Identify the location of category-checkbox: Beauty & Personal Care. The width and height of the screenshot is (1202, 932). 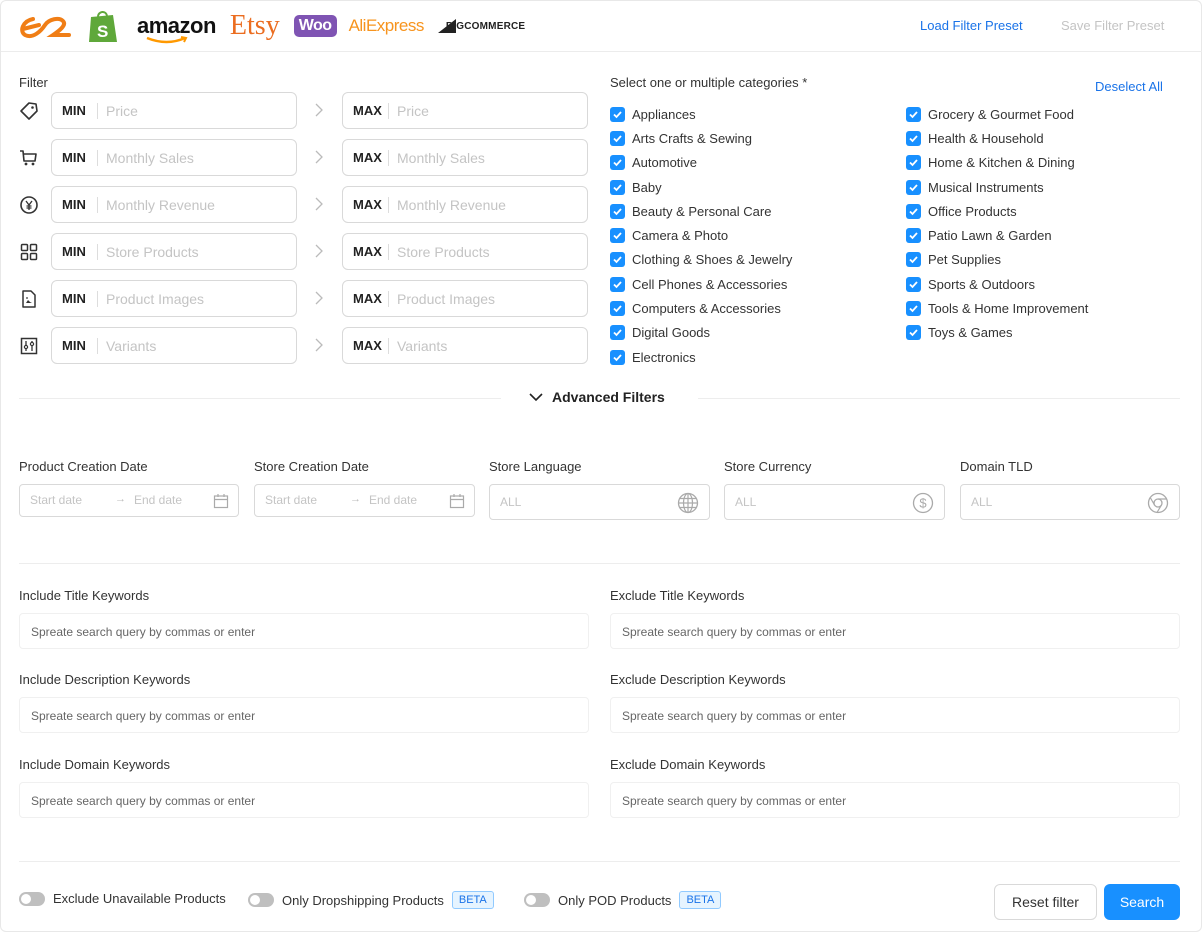
(701, 211).